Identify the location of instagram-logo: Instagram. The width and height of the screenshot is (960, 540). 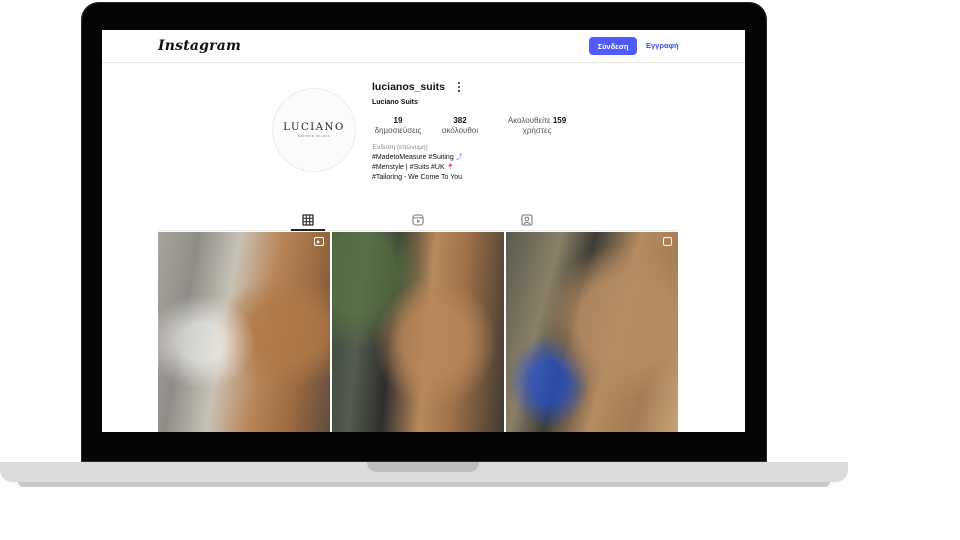
(199, 46).